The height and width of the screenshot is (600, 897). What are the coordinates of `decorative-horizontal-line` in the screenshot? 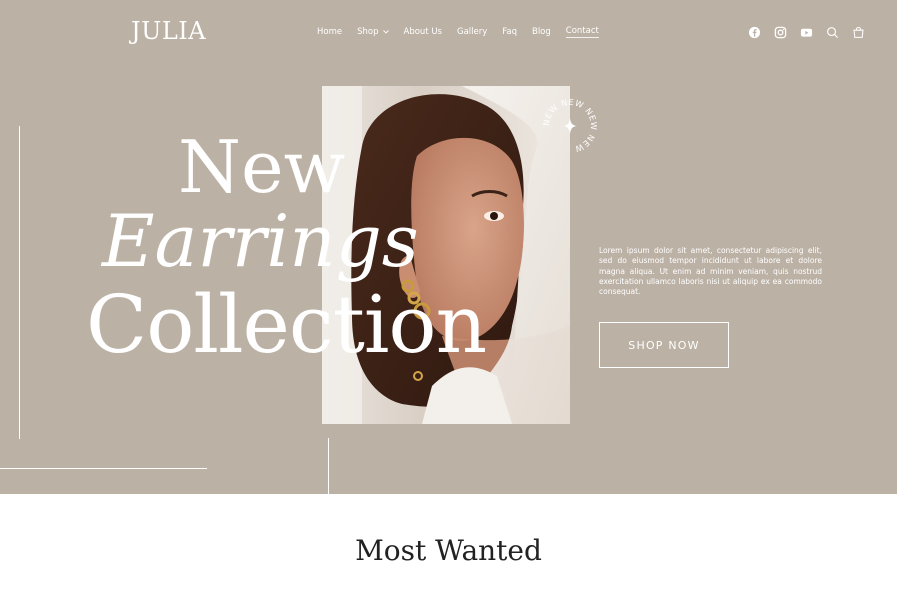 It's located at (103, 468).